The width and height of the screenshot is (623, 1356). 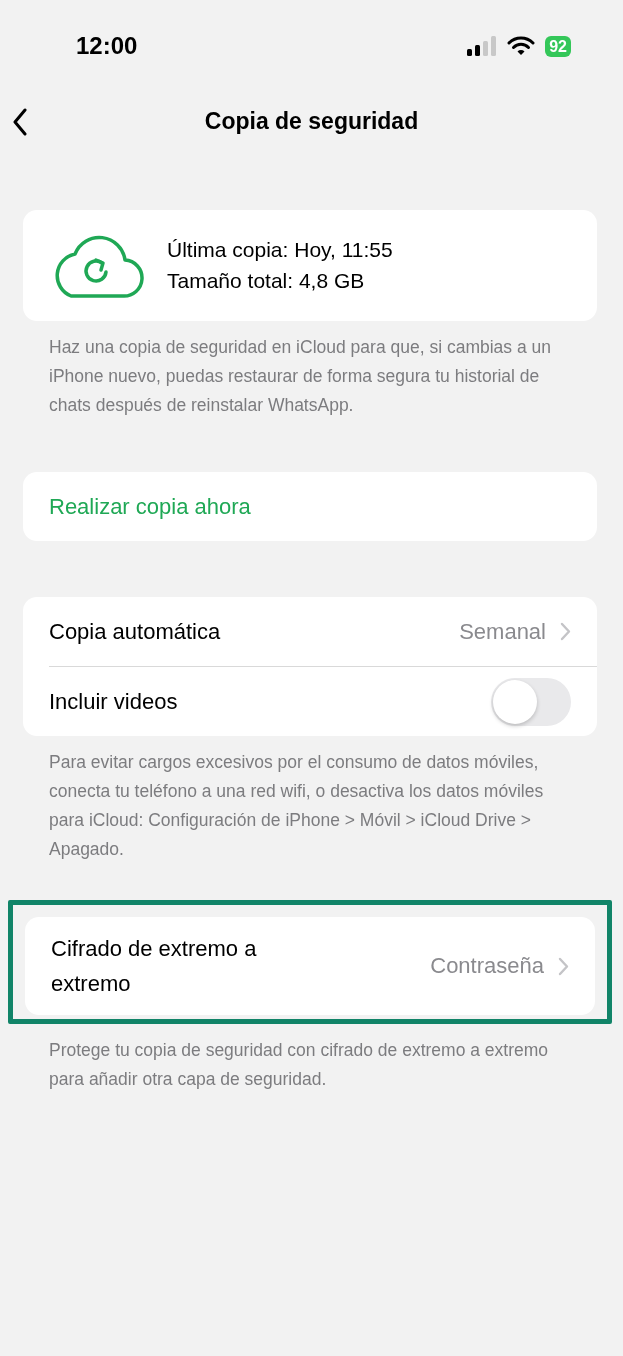 What do you see at coordinates (135, 632) in the screenshot?
I see `setting-label: Copia automática` at bounding box center [135, 632].